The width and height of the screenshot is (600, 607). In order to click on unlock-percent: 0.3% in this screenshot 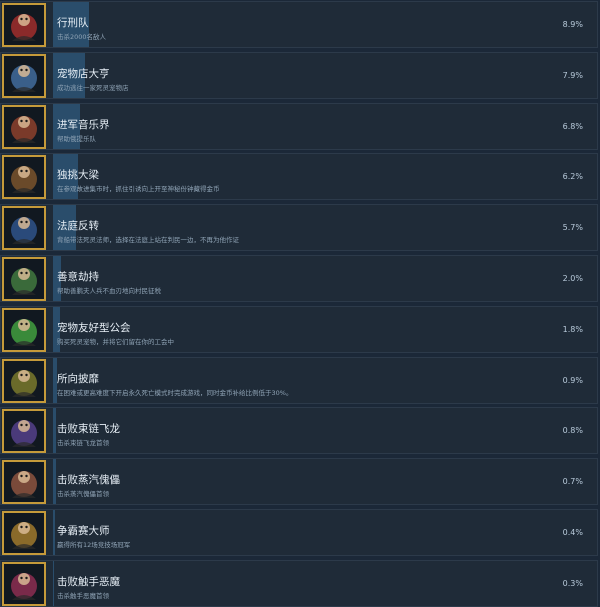, I will do `click(572, 583)`.